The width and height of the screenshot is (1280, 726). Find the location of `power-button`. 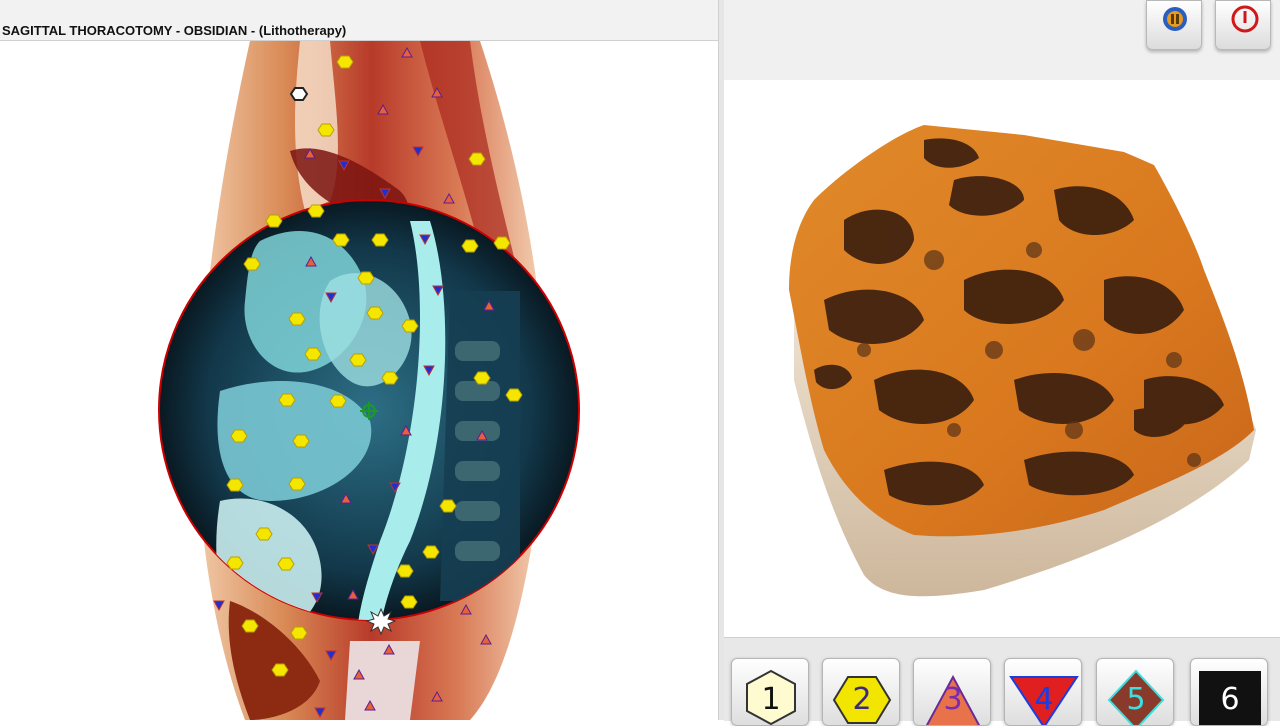

power-button is located at coordinates (1243, 25).